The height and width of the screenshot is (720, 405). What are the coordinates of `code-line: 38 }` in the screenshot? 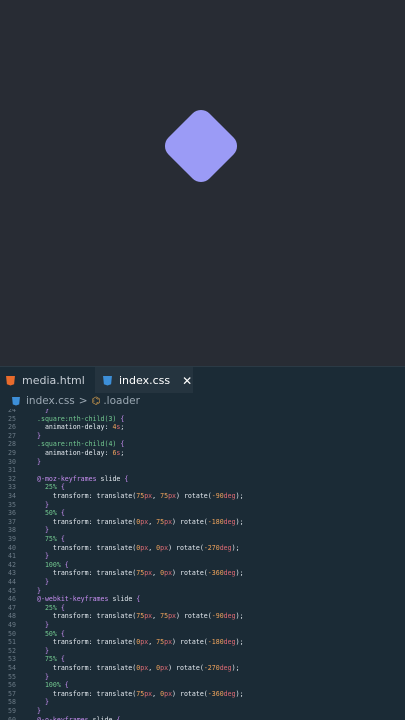 It's located at (202, 530).